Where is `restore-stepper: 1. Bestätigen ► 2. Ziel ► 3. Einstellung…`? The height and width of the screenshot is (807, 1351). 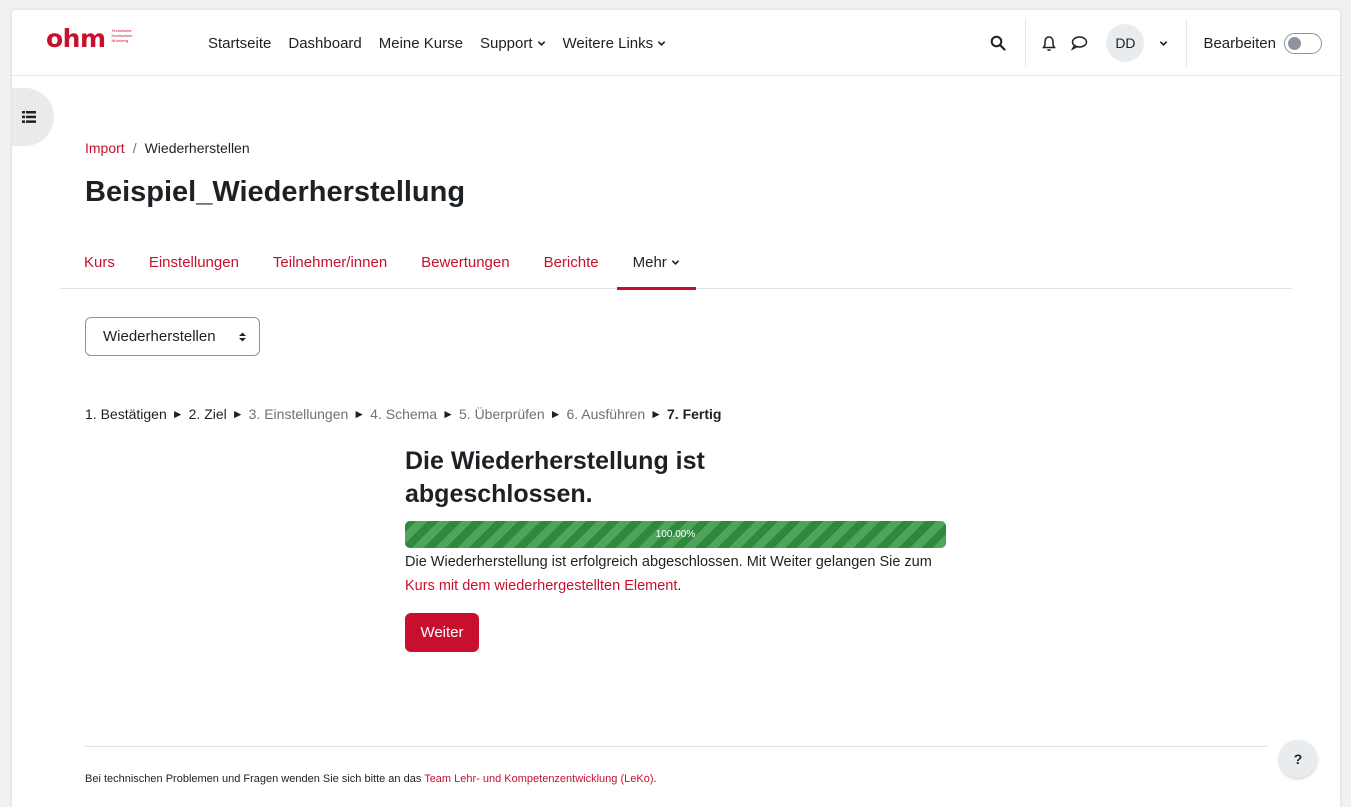
restore-stepper: 1. Bestätigen ► 2. Ziel ► 3. Einstellung… is located at coordinates (403, 414).